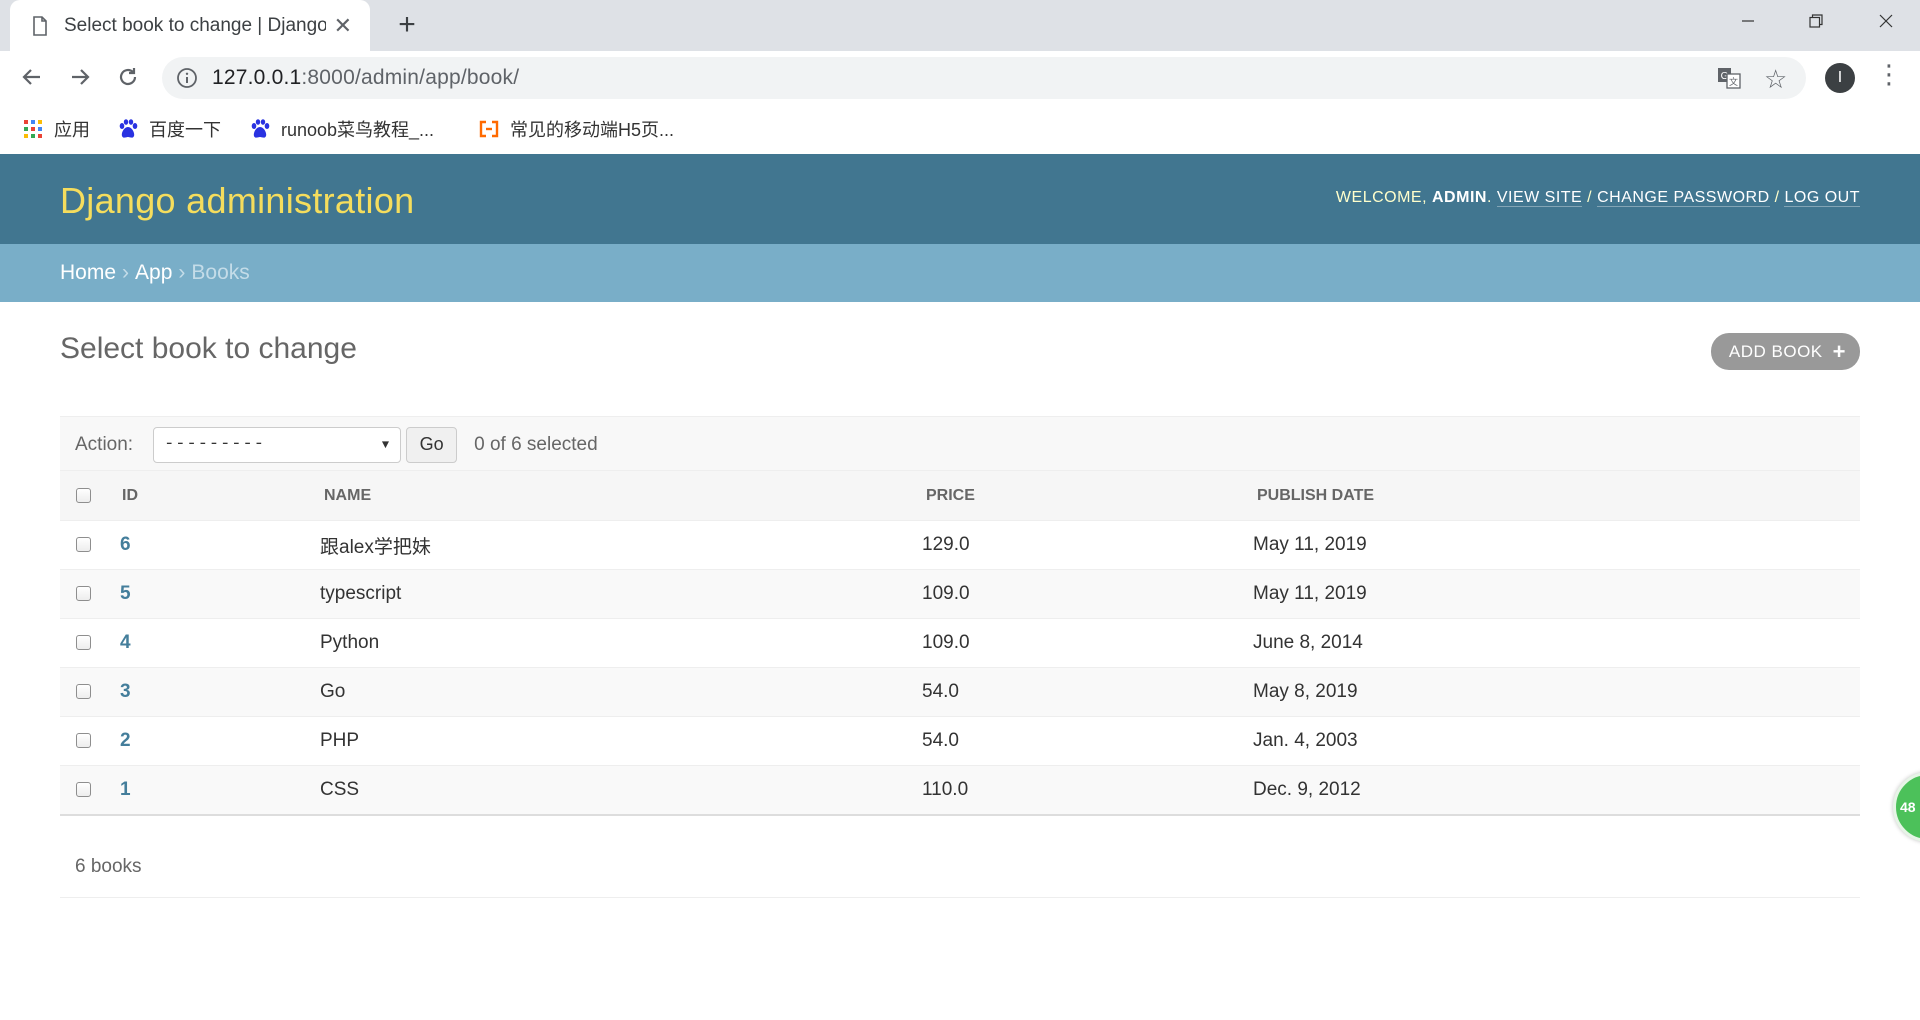 The height and width of the screenshot is (1020, 1920). What do you see at coordinates (214, 444) in the screenshot?
I see `action-selected-option: ---------` at bounding box center [214, 444].